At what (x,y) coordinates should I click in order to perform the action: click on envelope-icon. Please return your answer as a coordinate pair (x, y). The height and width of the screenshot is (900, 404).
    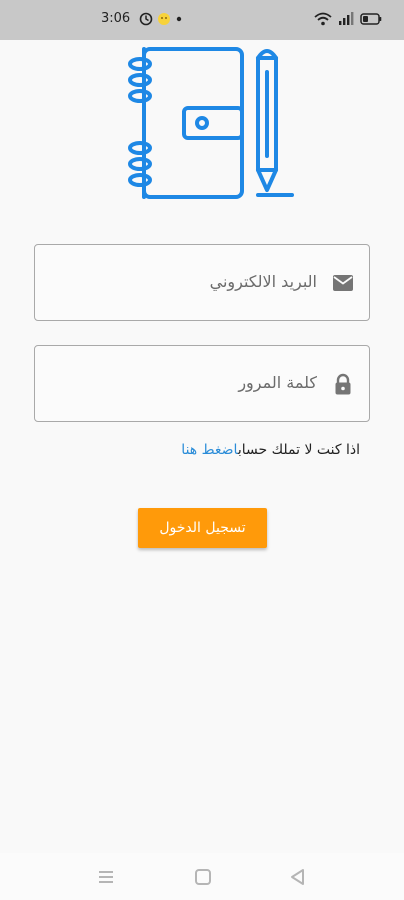
    Looking at the image, I should click on (343, 283).